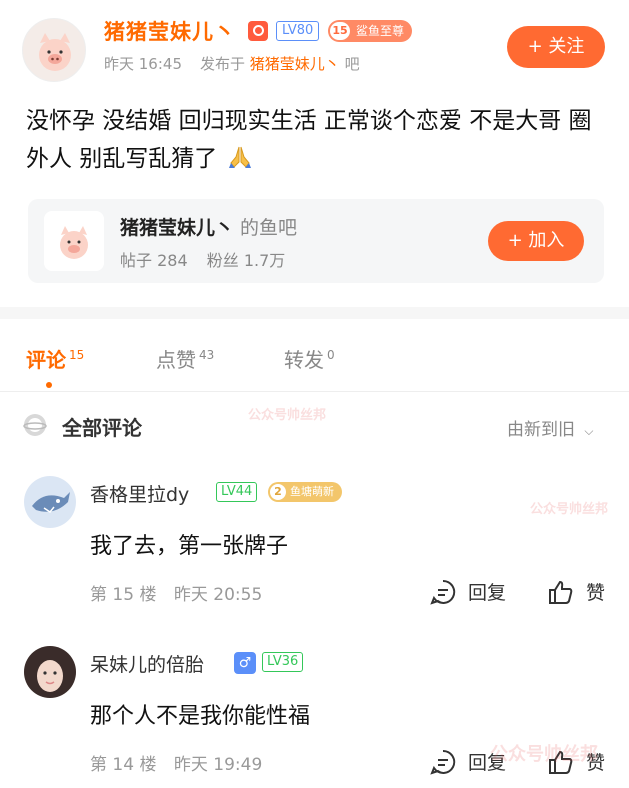  I want to click on author-avatar, so click(54, 50).